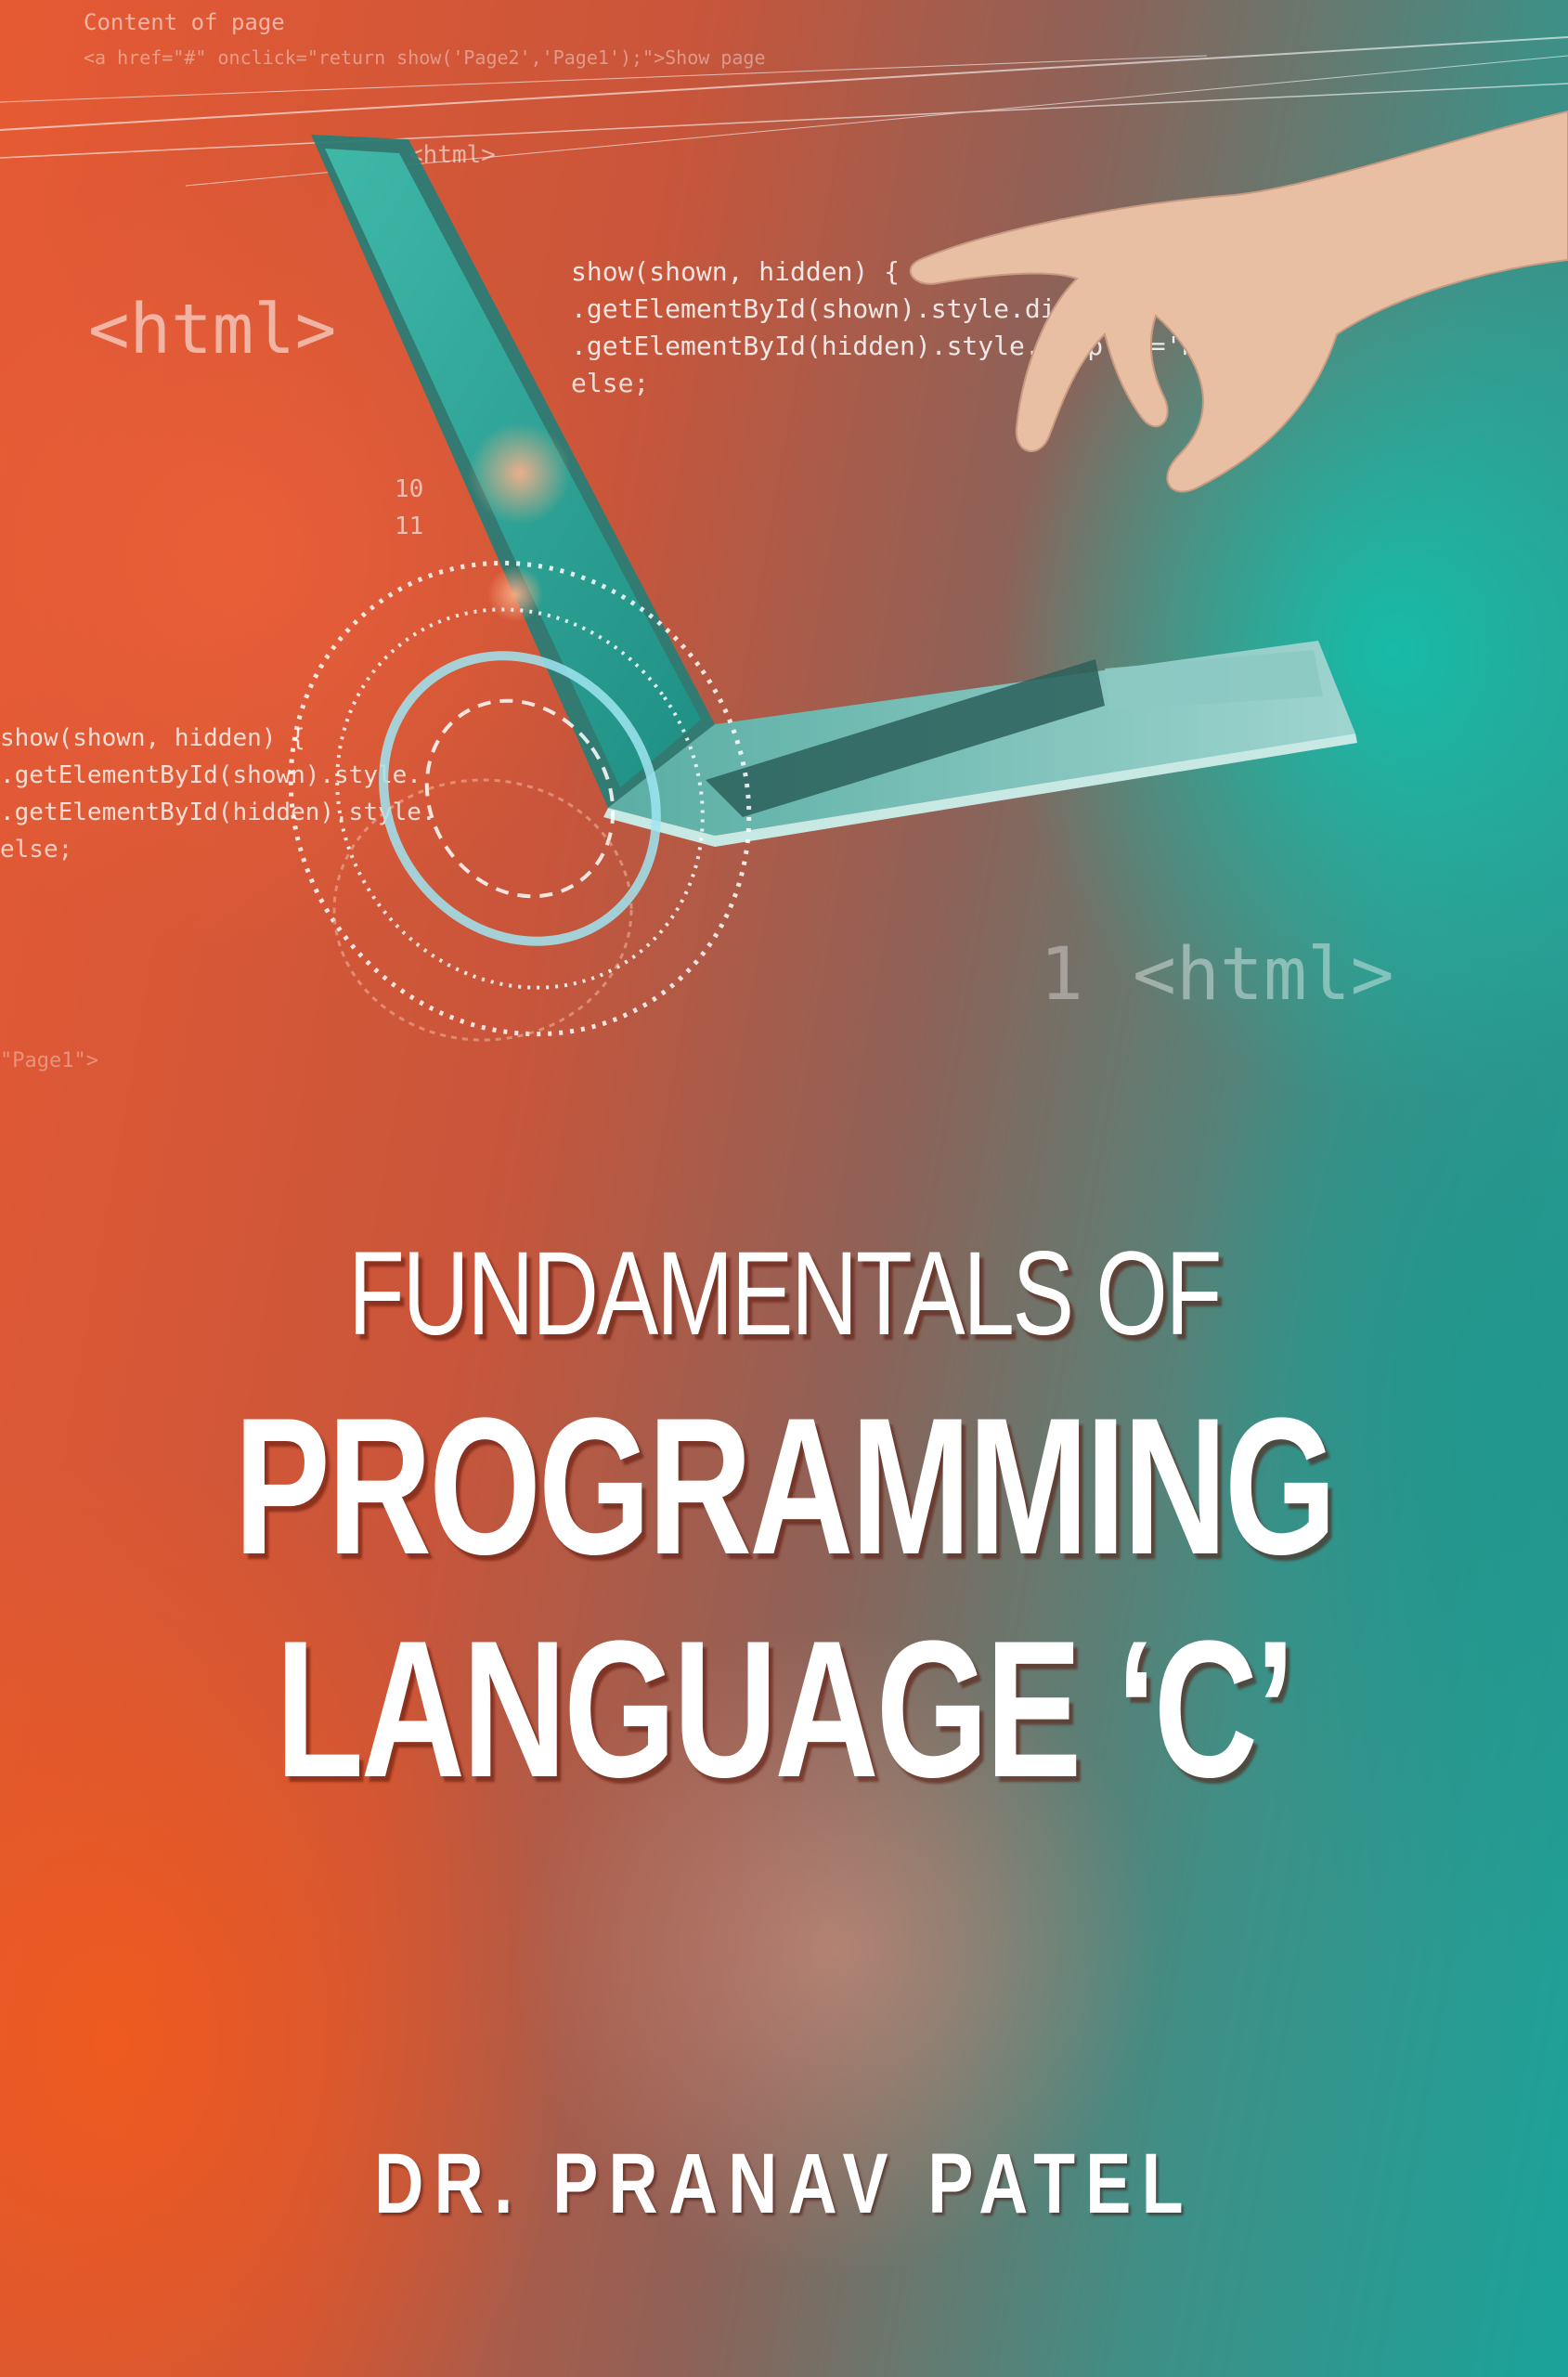 The width and height of the screenshot is (1568, 2377). Describe the element at coordinates (785, 1486) in the screenshot. I see `title-line-2: PROGRAMMING` at that location.